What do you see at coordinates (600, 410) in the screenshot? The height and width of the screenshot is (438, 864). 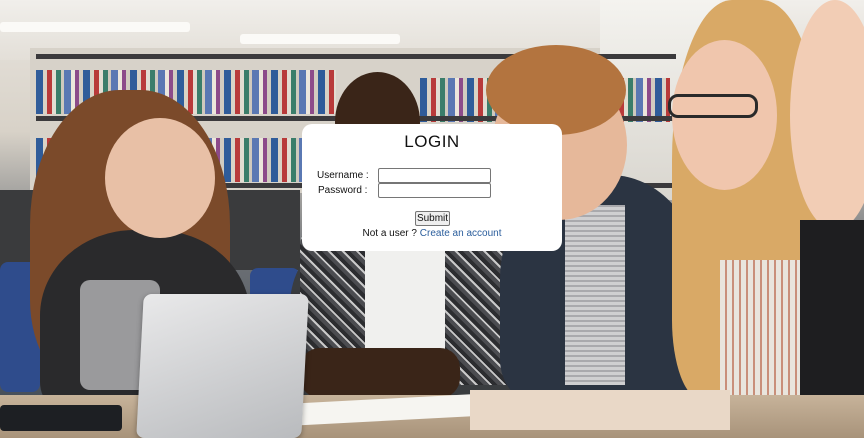 I see `paper` at bounding box center [600, 410].